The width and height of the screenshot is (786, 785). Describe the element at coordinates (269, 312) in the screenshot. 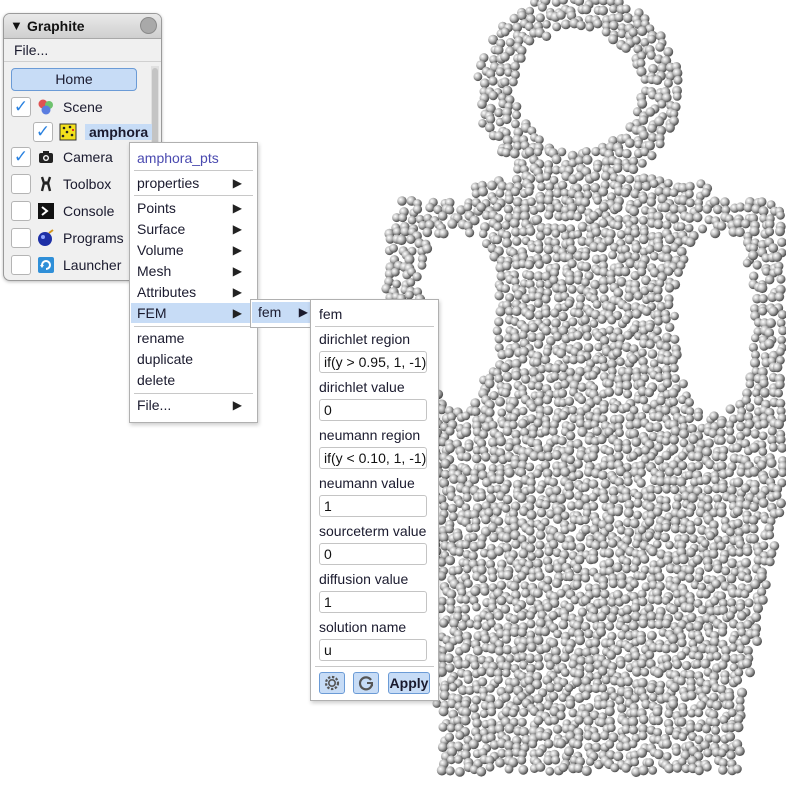

I see `submenu-item-fem: fem` at that location.